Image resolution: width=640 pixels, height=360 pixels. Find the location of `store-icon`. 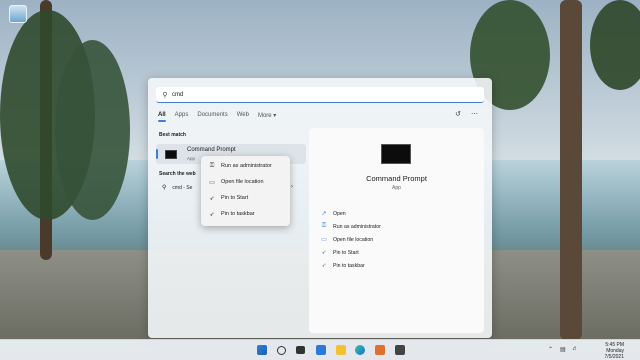

store-icon is located at coordinates (380, 350).